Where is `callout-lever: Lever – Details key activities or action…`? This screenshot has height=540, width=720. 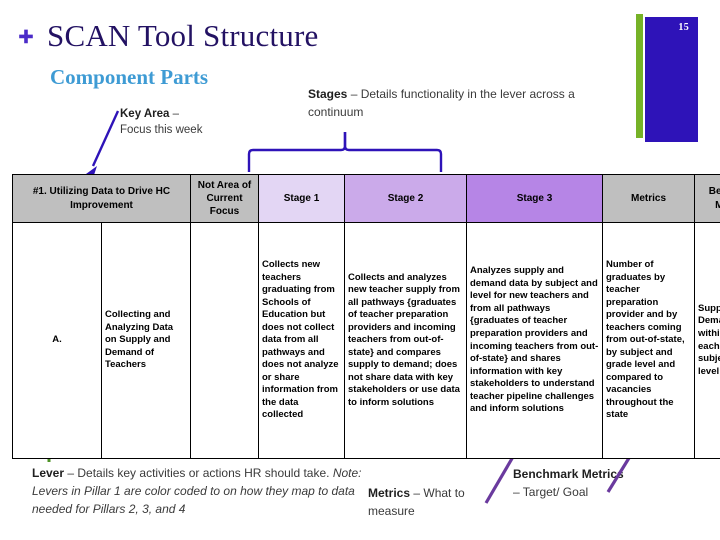 callout-lever: Lever – Details key activities or action… is located at coordinates (197, 491).